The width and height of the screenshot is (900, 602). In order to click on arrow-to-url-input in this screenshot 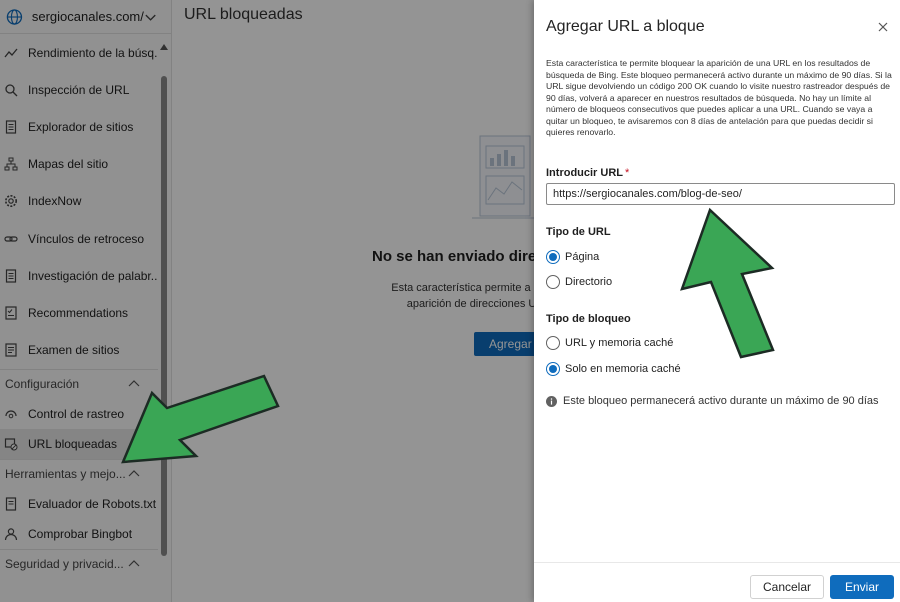, I will do `click(727, 283)`.